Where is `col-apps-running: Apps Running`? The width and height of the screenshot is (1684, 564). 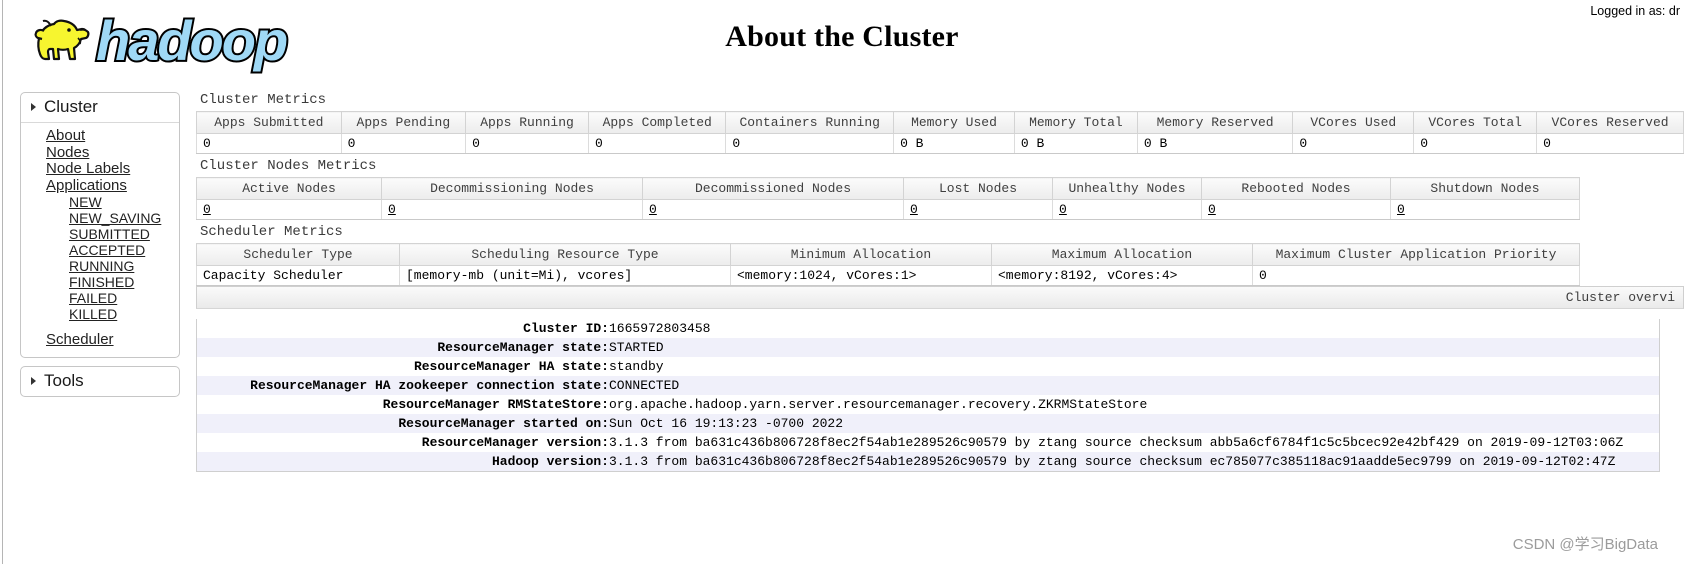
col-apps-running: Apps Running is located at coordinates (527, 122).